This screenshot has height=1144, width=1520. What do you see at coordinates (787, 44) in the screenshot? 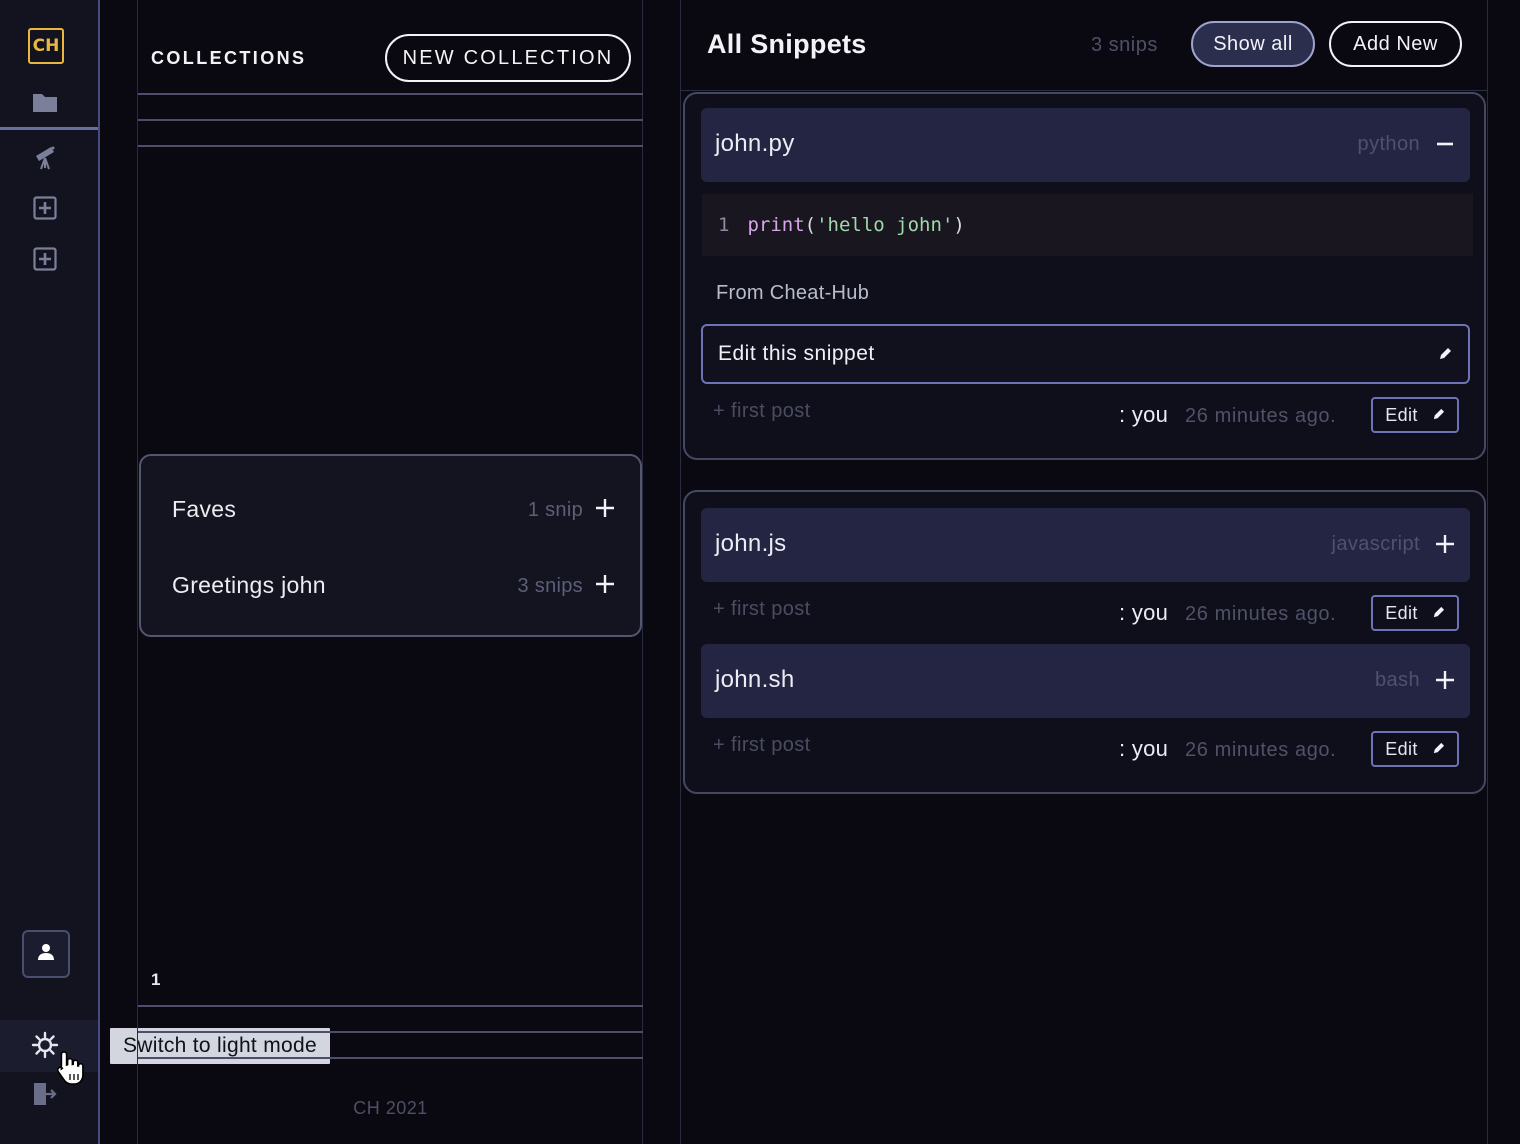
I see `snippets-title: All Snippets` at bounding box center [787, 44].